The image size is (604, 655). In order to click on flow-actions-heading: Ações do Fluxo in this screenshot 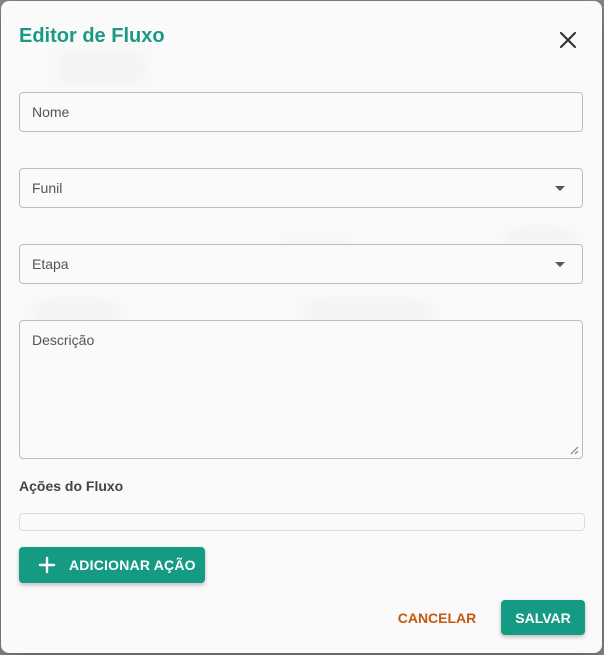, I will do `click(71, 486)`.